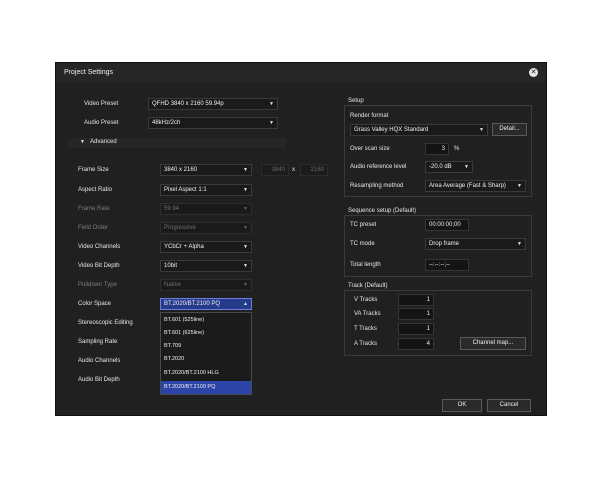  What do you see at coordinates (97, 285) in the screenshot?
I see `pulldown-type-label: Pulldown Type` at bounding box center [97, 285].